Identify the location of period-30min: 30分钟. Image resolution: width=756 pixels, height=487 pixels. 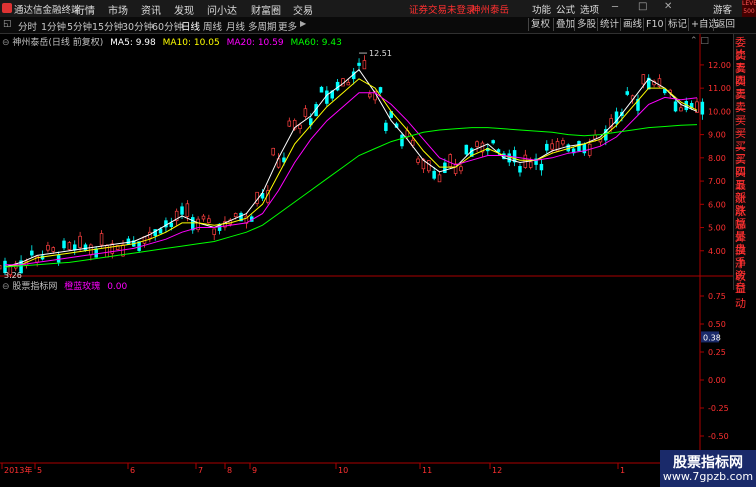
(137, 26).